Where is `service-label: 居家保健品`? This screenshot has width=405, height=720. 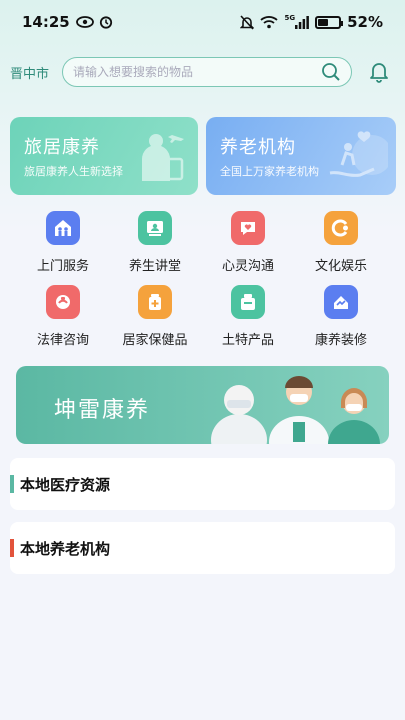 service-label: 居家保健品 is located at coordinates (155, 340).